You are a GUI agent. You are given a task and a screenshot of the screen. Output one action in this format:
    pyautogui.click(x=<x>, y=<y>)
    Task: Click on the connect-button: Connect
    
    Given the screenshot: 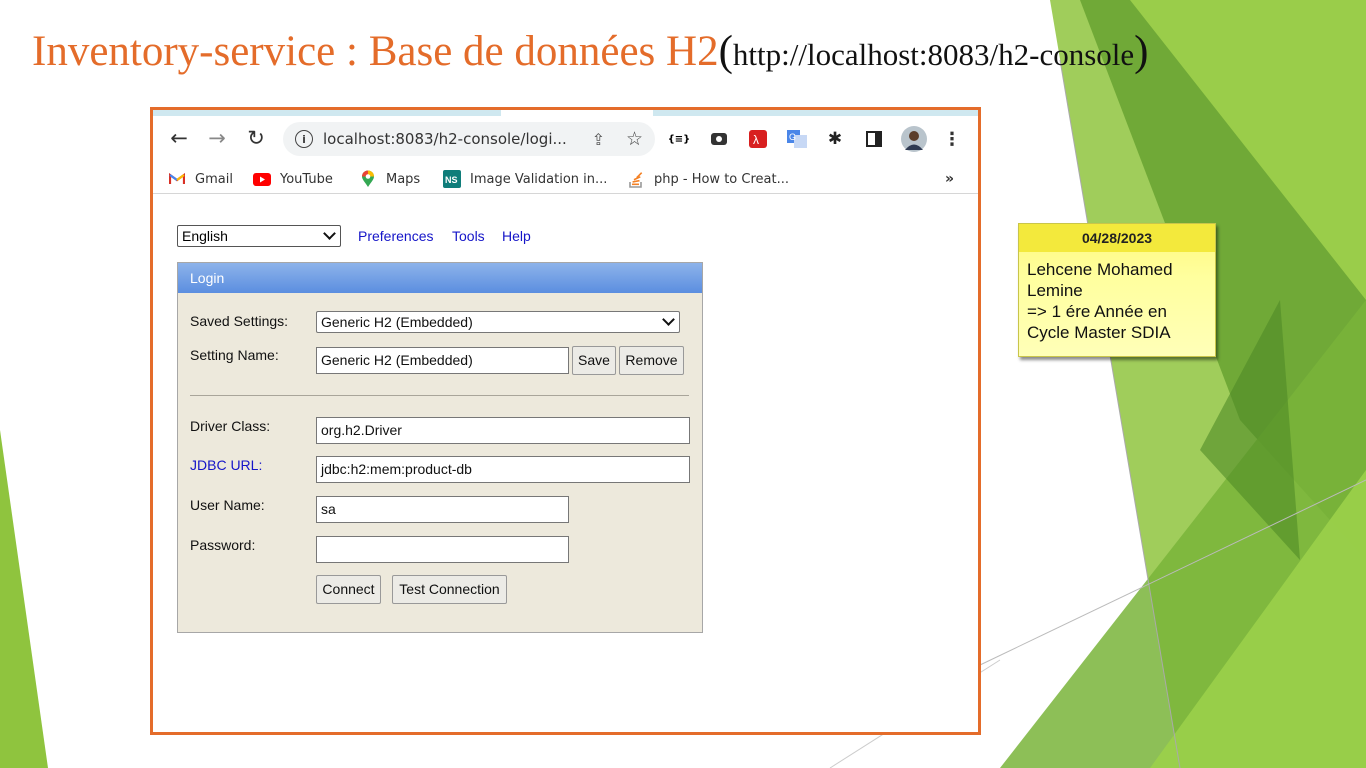 What is the action you would take?
    pyautogui.click(x=348, y=589)
    